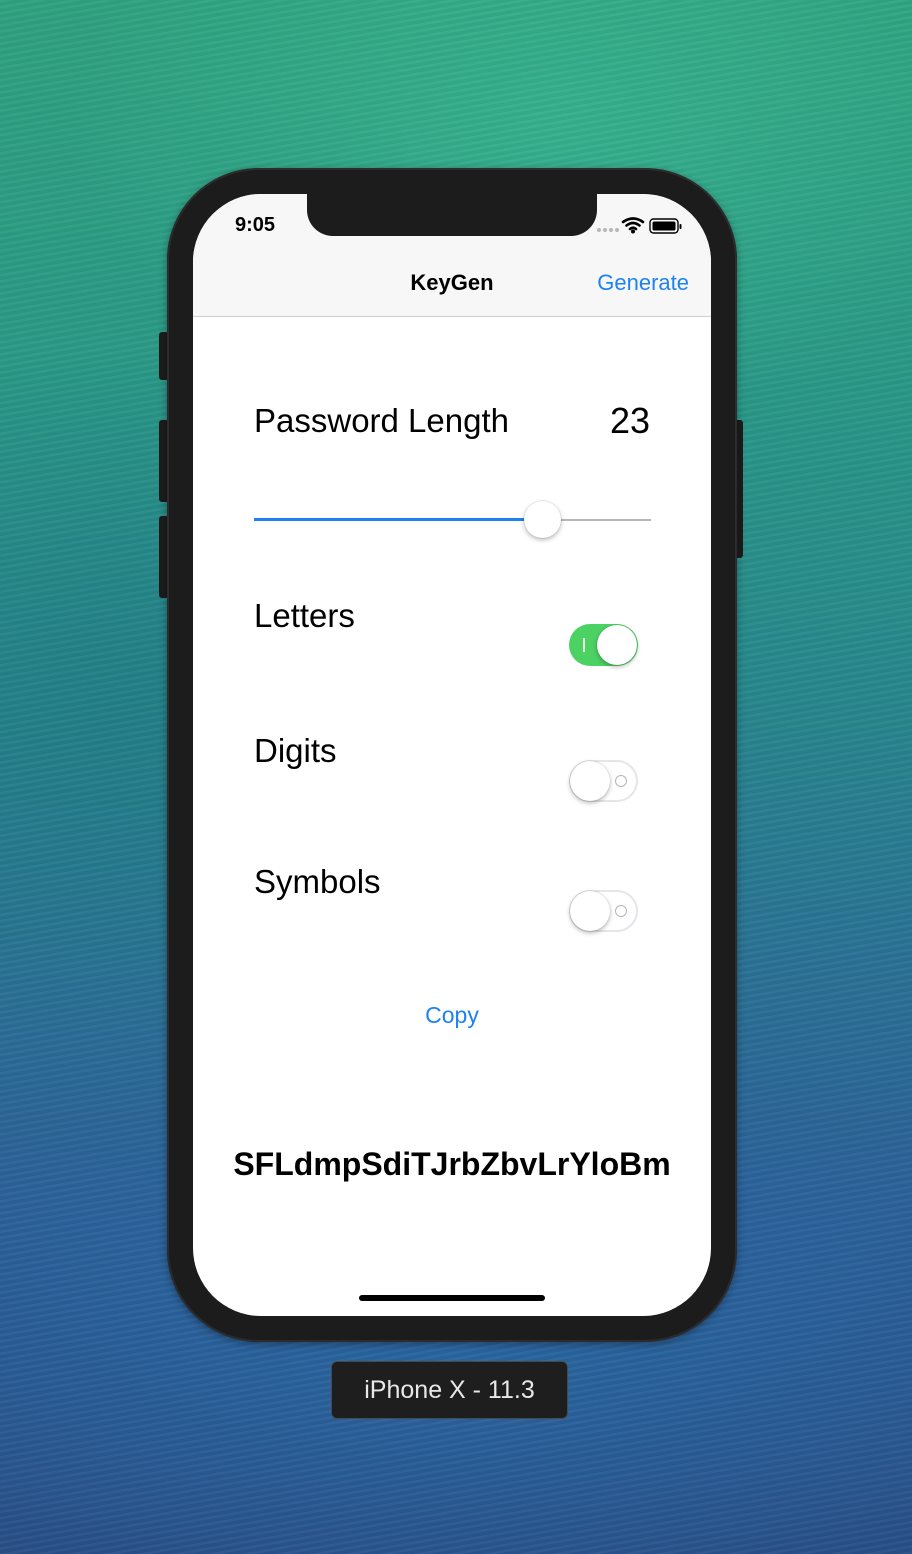  What do you see at coordinates (584, 645) in the screenshot?
I see `toggle-on-mark` at bounding box center [584, 645].